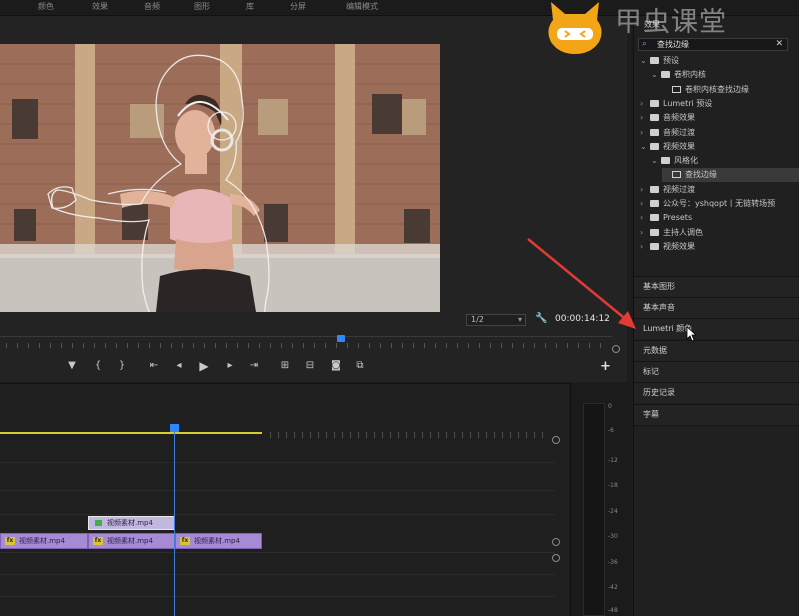 Image resolution: width=799 pixels, height=616 pixels. I want to click on go-to-out-icon: ⇥, so click(254, 366).